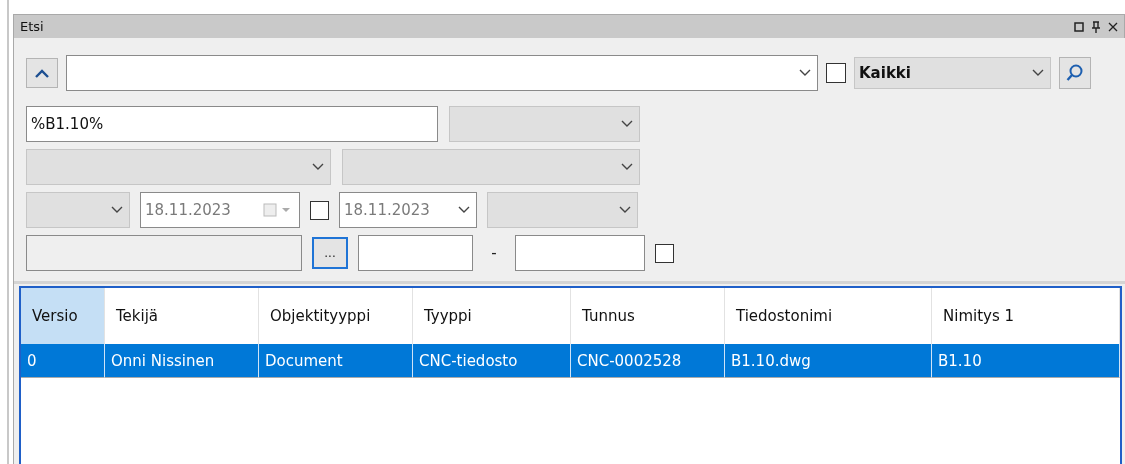 The image size is (1125, 464). I want to click on range-to-field, so click(580, 253).